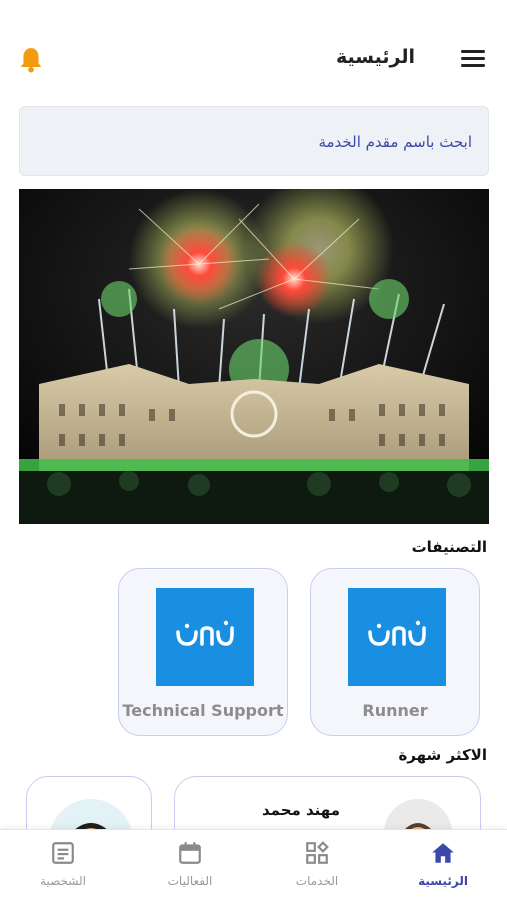  Describe the element at coordinates (473, 60) in the screenshot. I see `hamburger-menu-icon` at that location.